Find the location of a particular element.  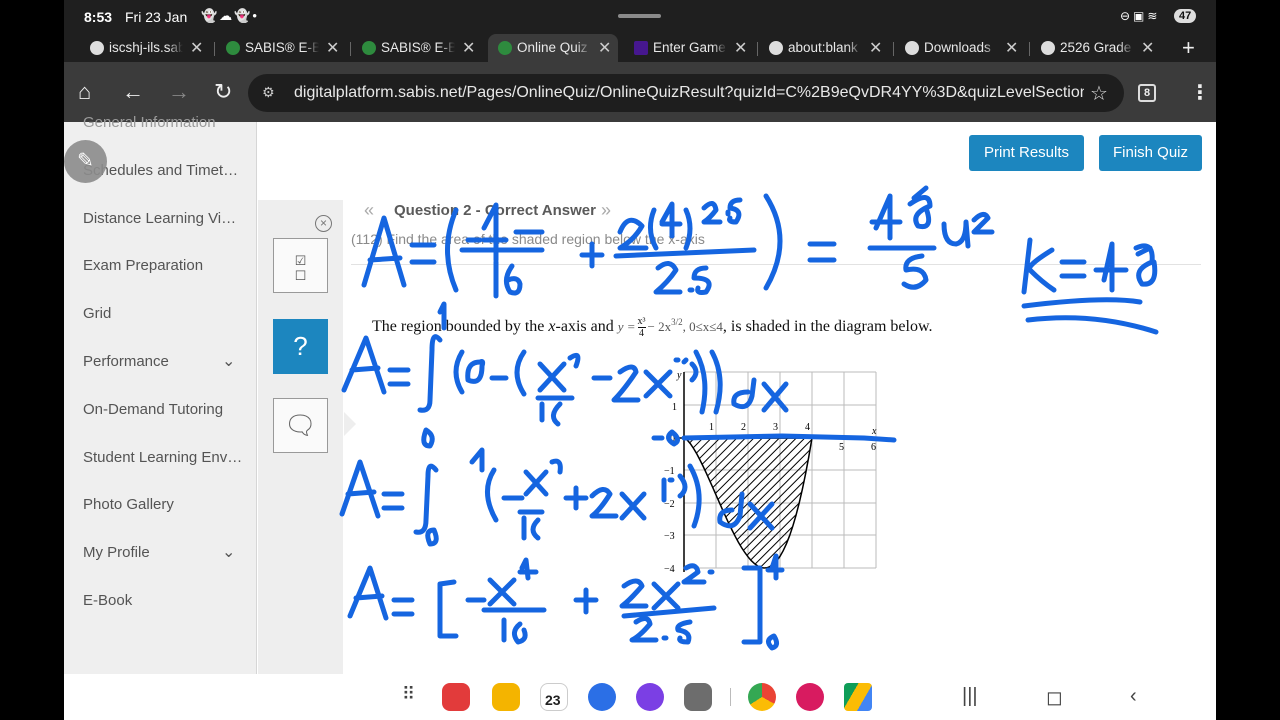

files-app-icon is located at coordinates (506, 697).